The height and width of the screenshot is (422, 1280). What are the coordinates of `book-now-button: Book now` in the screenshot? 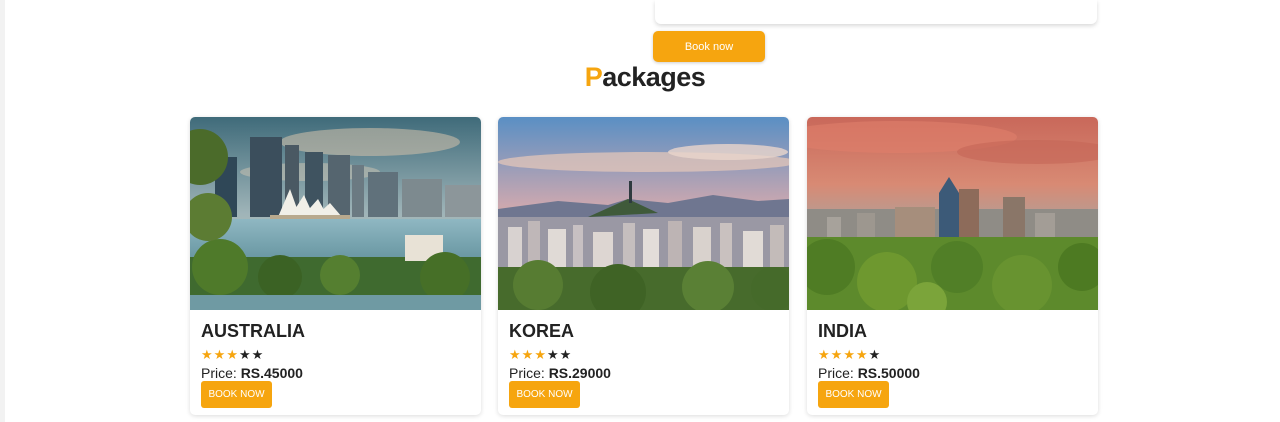 It's located at (709, 46).